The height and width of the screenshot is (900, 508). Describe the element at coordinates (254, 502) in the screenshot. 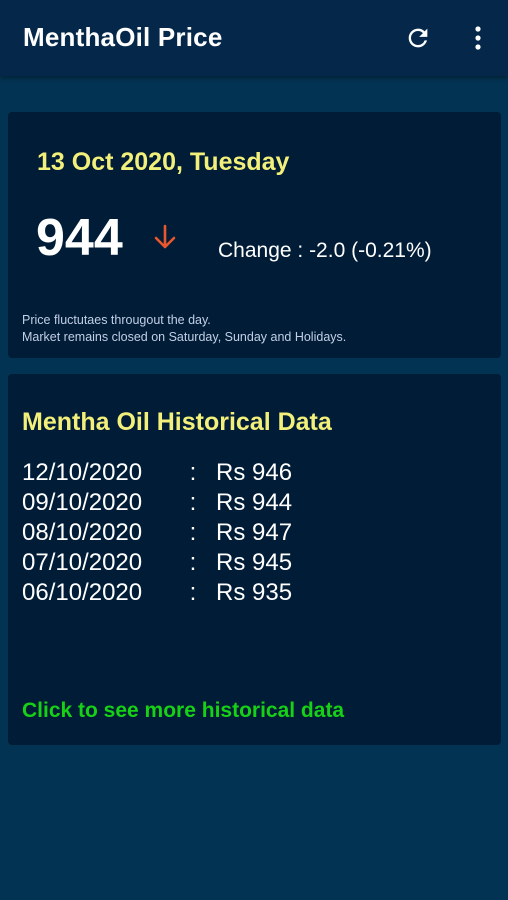

I see `history-price: Rs 944` at that location.